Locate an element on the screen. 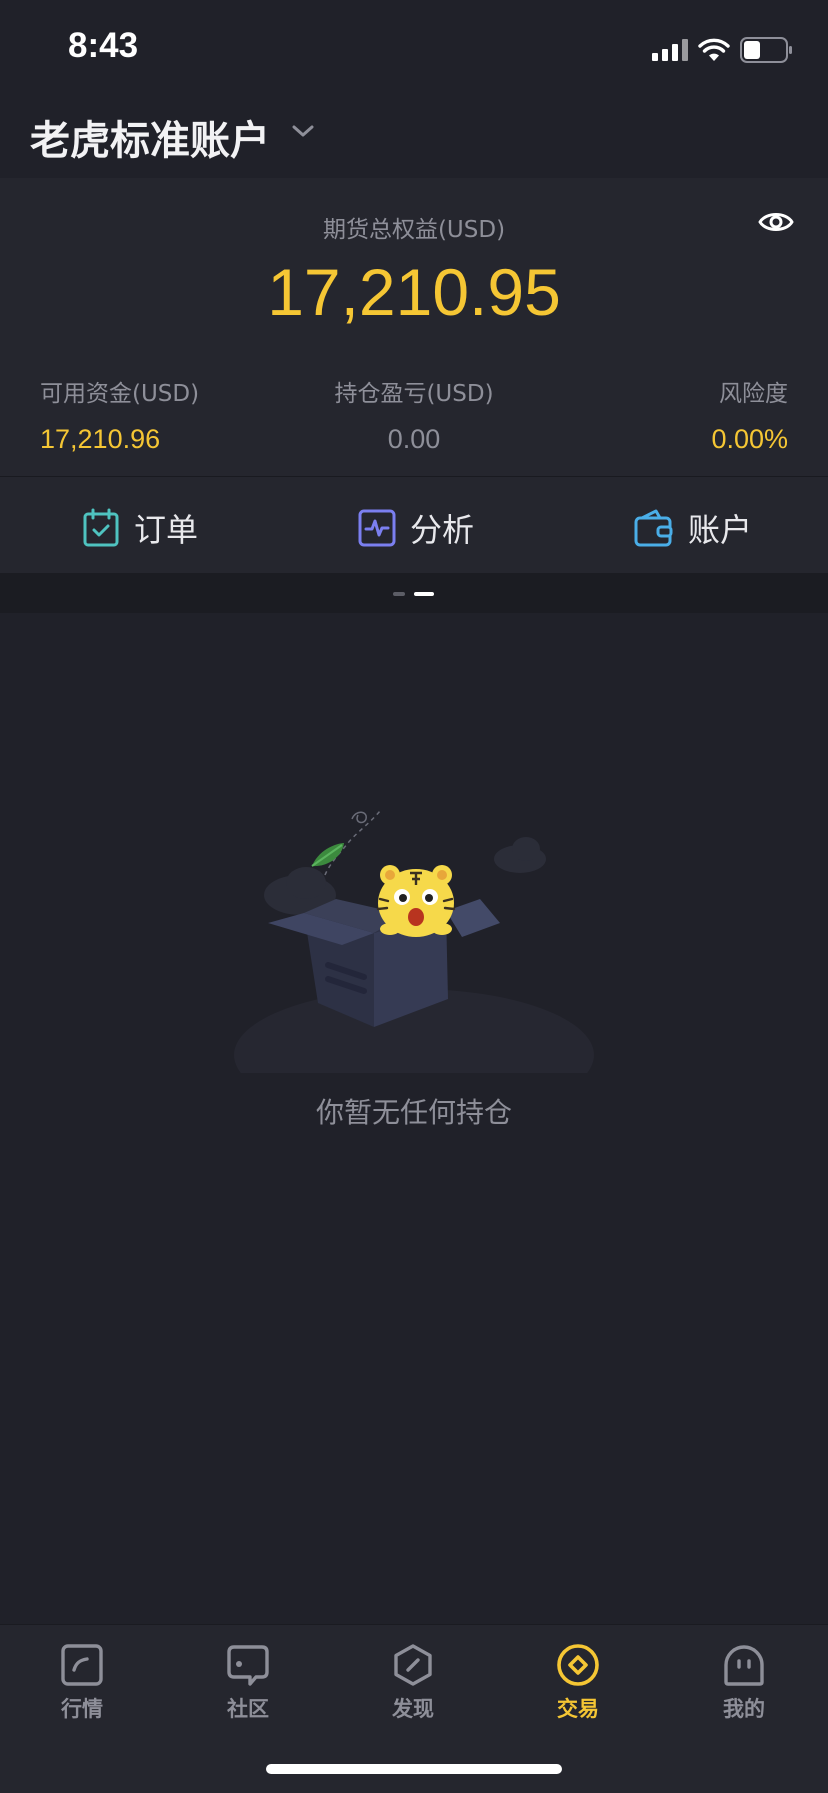 This screenshot has height=1793, width=828. eye-icon is located at coordinates (776, 224).